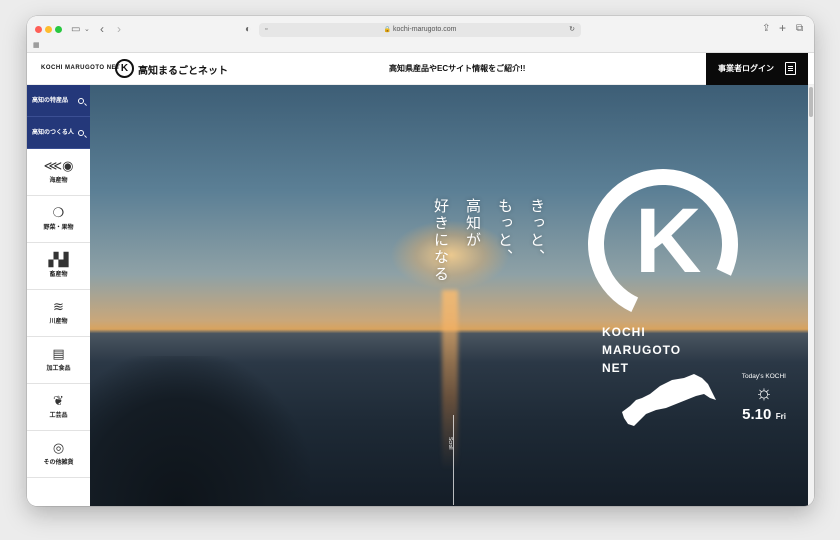 The height and width of the screenshot is (540, 840). Describe the element at coordinates (38, 29) in the screenshot. I see `close-window-button` at that location.